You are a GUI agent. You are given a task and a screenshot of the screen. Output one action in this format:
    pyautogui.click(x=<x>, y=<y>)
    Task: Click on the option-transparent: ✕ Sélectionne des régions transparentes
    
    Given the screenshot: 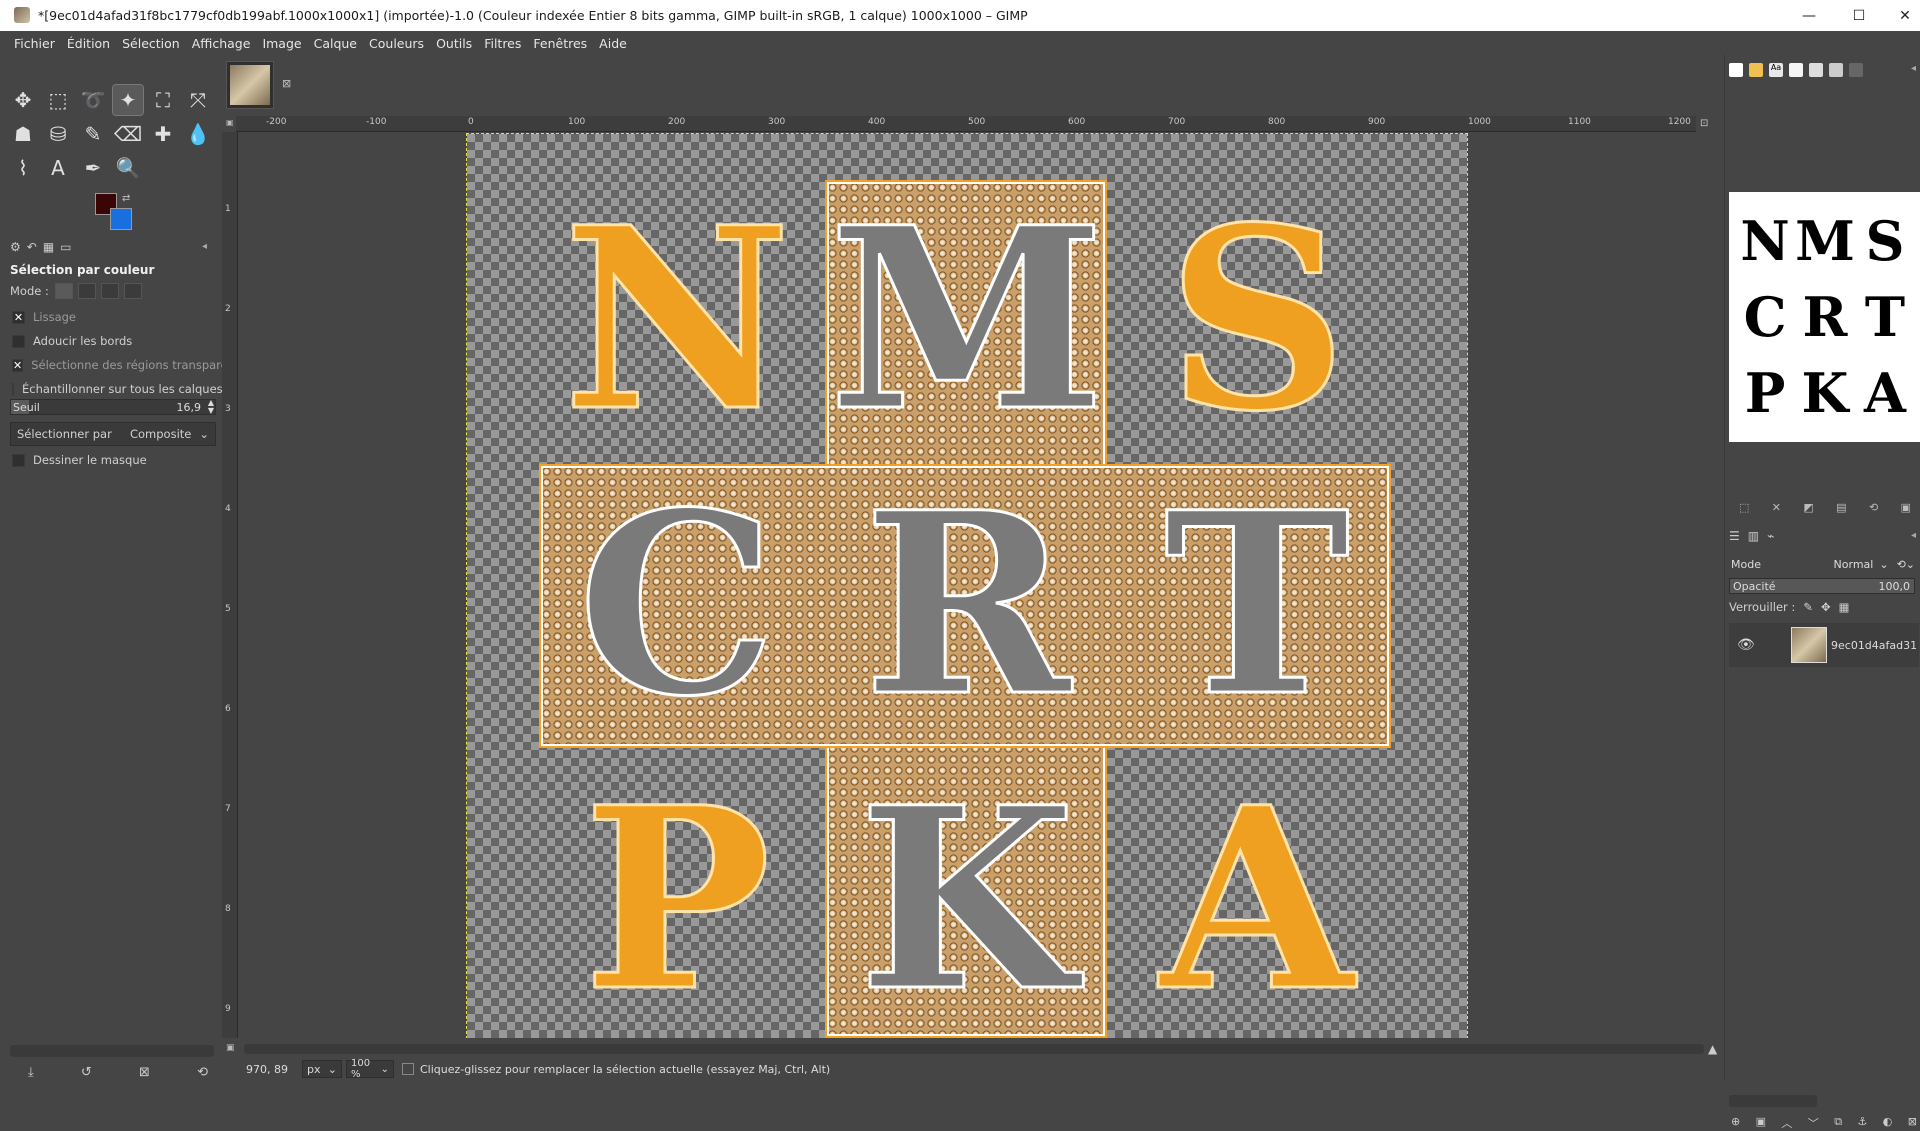 What is the action you would take?
    pyautogui.click(x=132, y=365)
    